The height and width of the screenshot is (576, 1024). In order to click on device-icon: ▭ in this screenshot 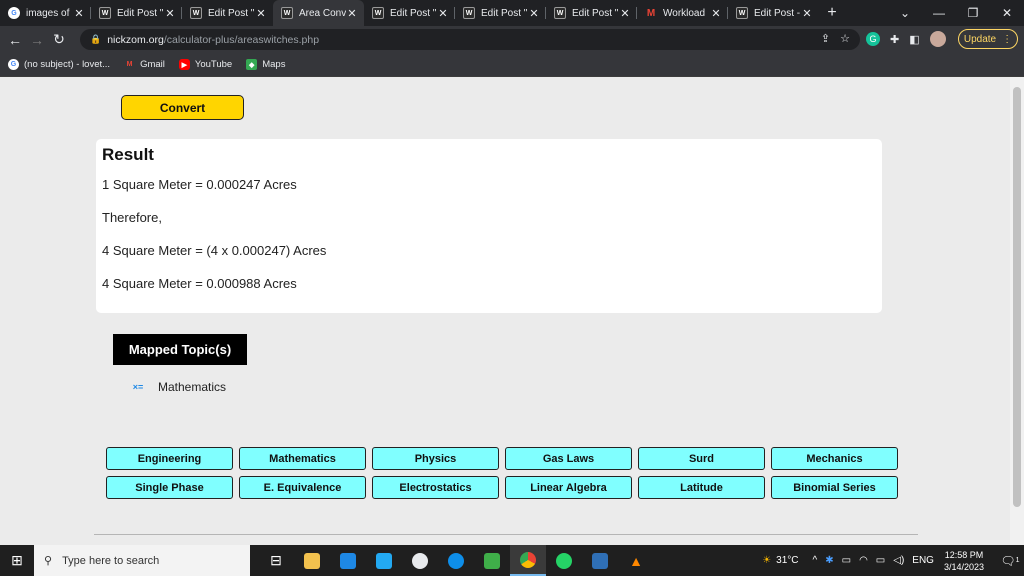, I will do `click(846, 560)`.